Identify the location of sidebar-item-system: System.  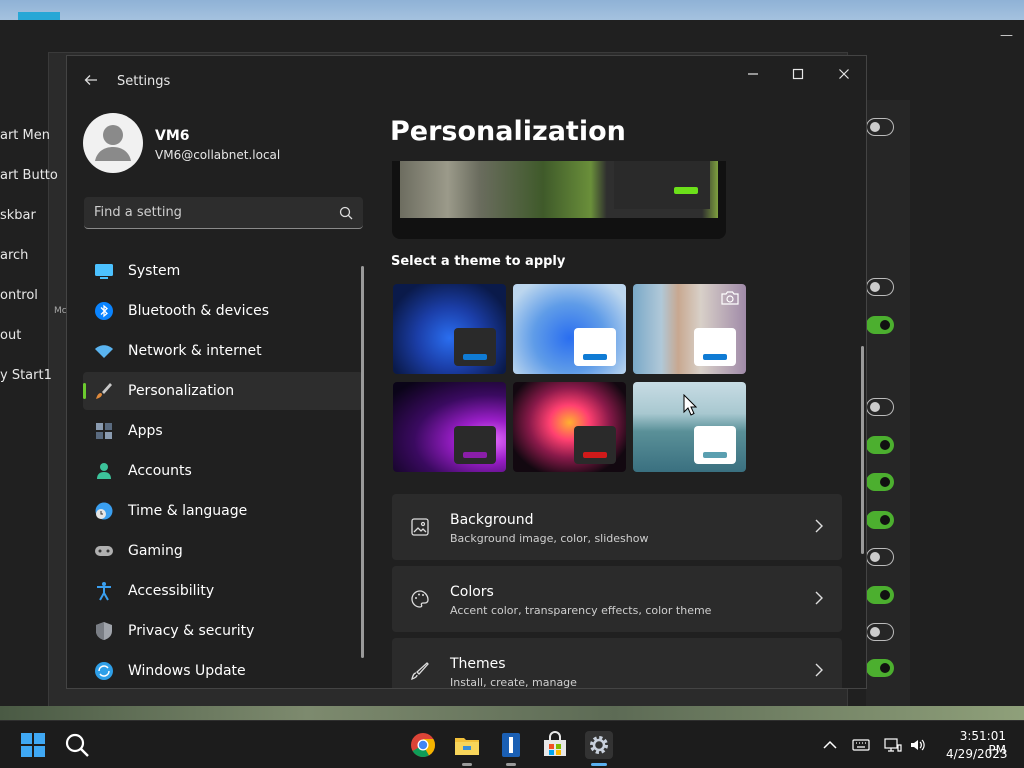
(223, 271).